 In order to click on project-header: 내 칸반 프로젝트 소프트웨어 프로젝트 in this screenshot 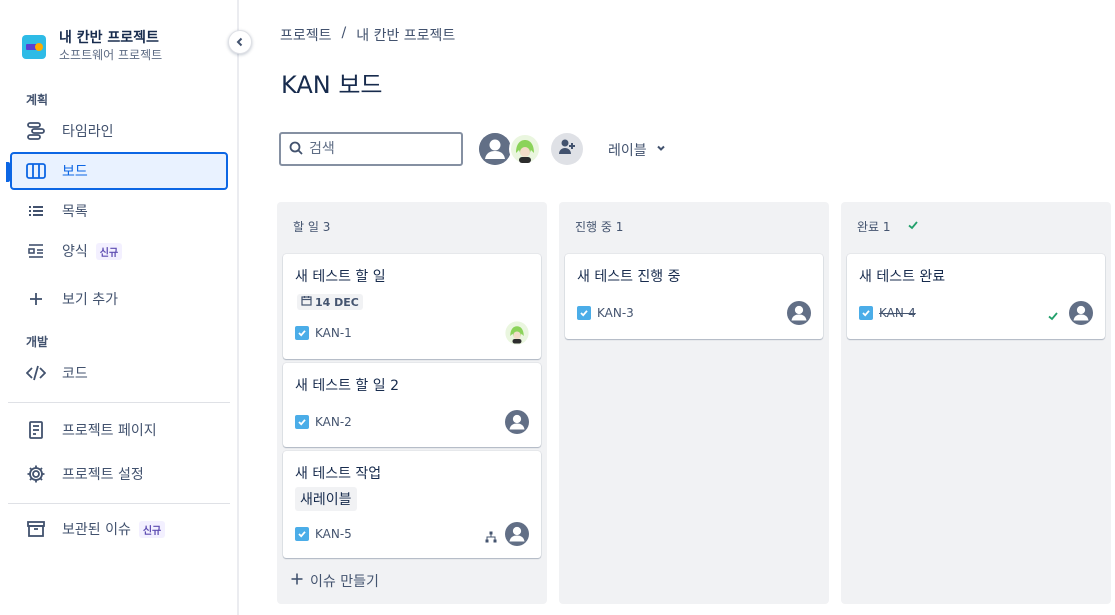, I will do `click(92, 46)`.